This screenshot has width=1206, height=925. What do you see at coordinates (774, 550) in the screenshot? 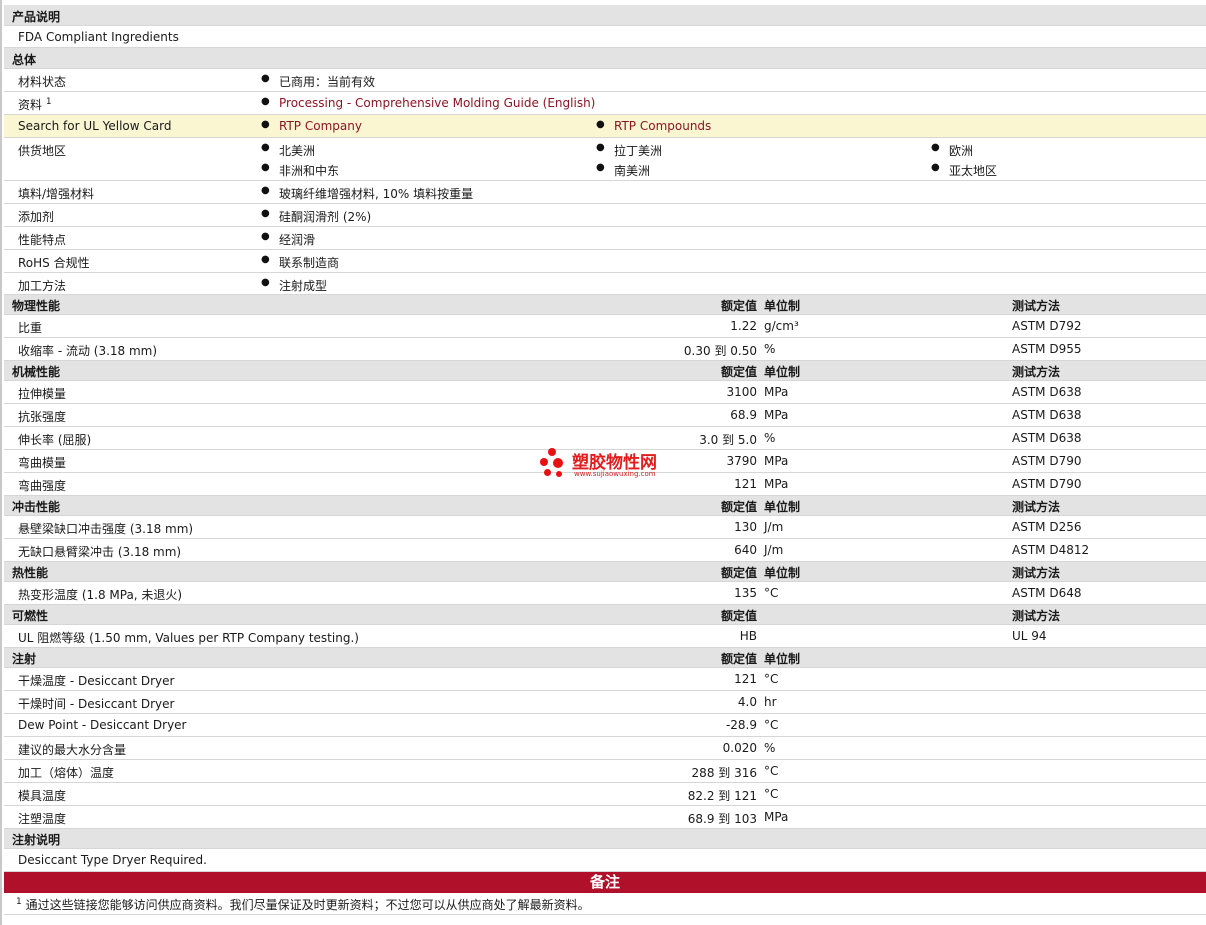
I see `unit-value: J/m` at bounding box center [774, 550].